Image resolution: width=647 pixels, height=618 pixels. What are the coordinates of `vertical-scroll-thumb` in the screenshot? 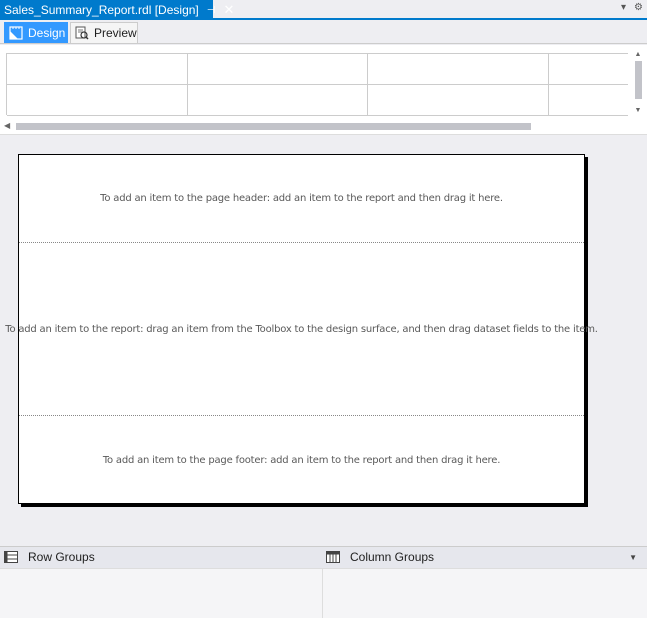 It's located at (638, 80).